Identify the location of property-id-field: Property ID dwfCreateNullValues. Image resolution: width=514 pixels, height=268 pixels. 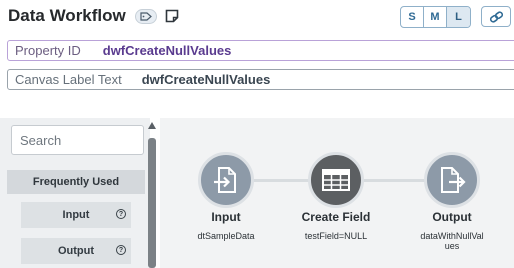
(260, 50).